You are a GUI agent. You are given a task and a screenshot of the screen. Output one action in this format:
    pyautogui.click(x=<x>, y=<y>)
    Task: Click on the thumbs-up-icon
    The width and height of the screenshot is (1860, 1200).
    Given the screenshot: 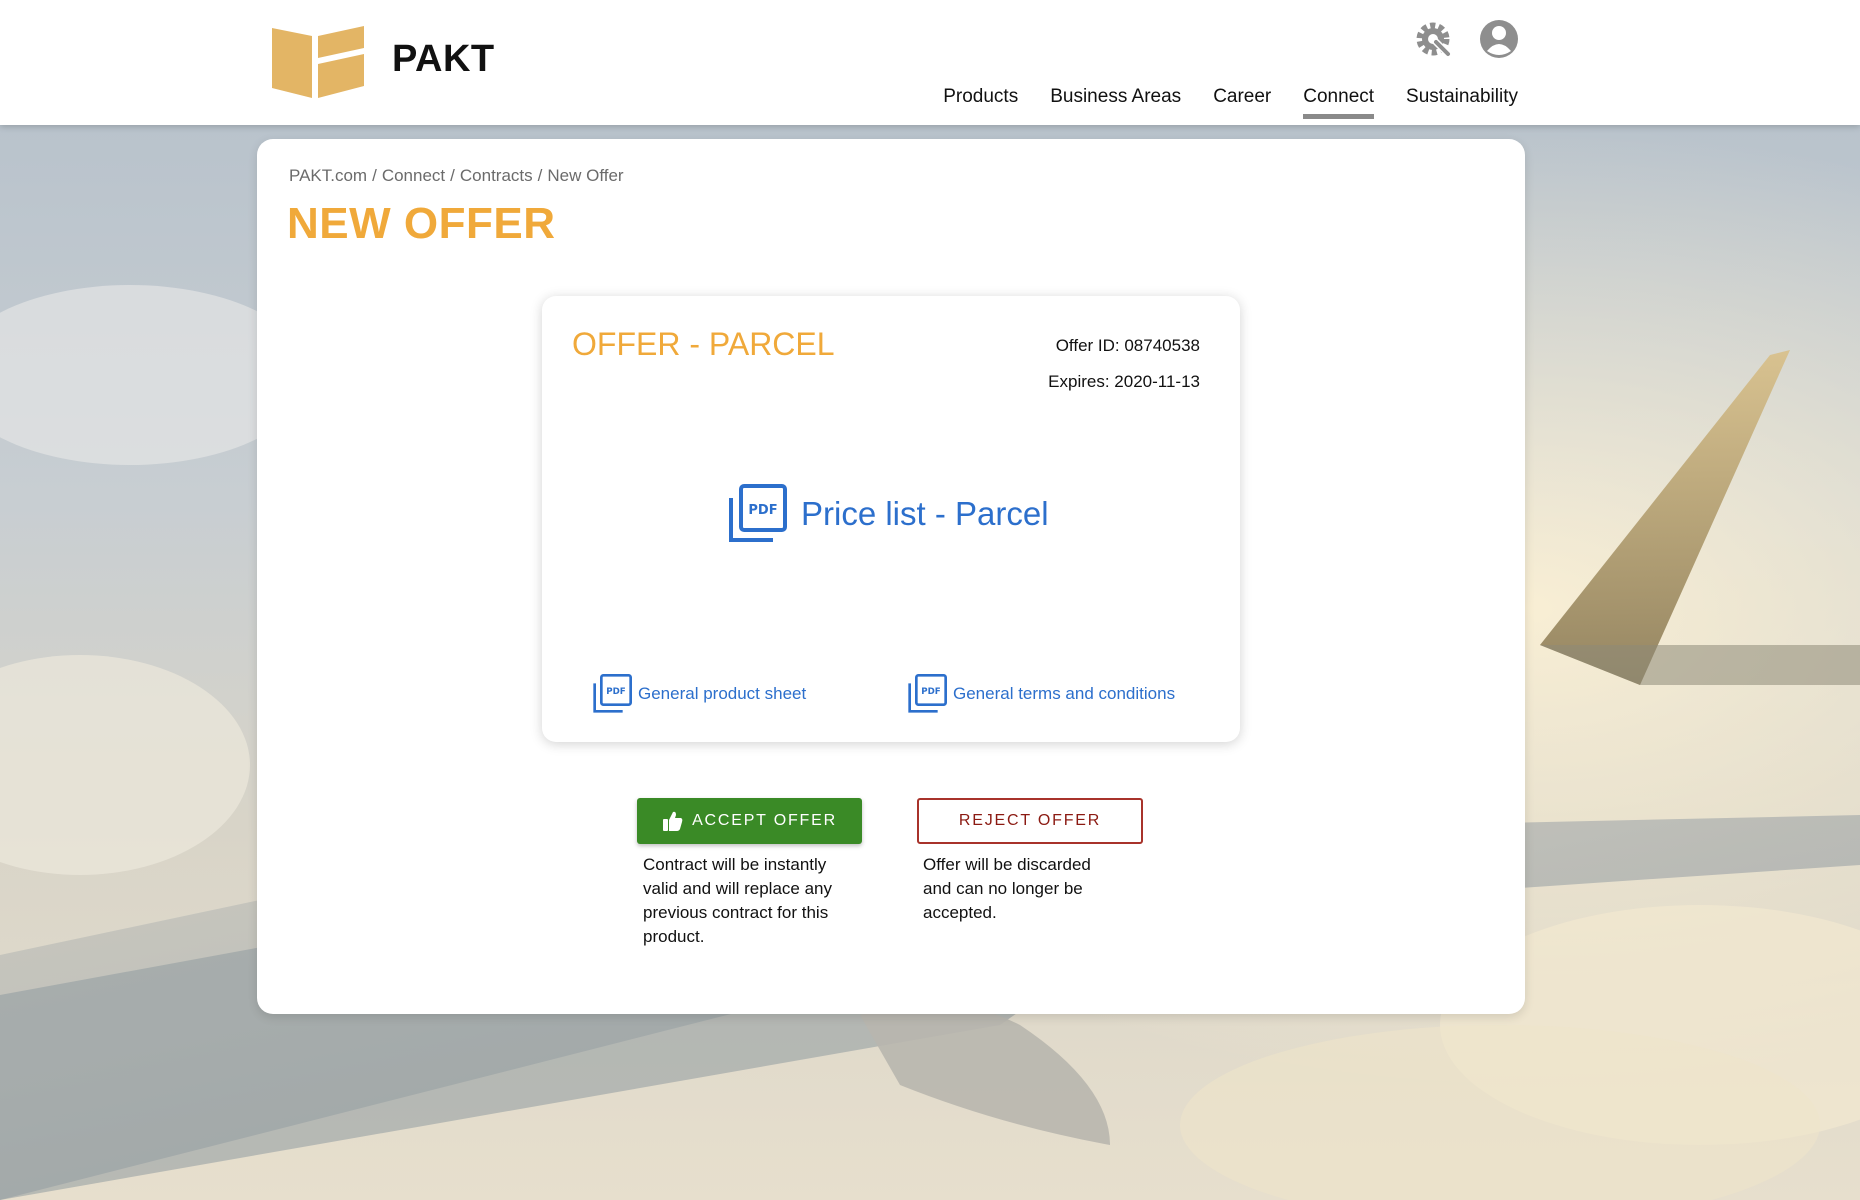 What is the action you would take?
    pyautogui.click(x=673, y=821)
    